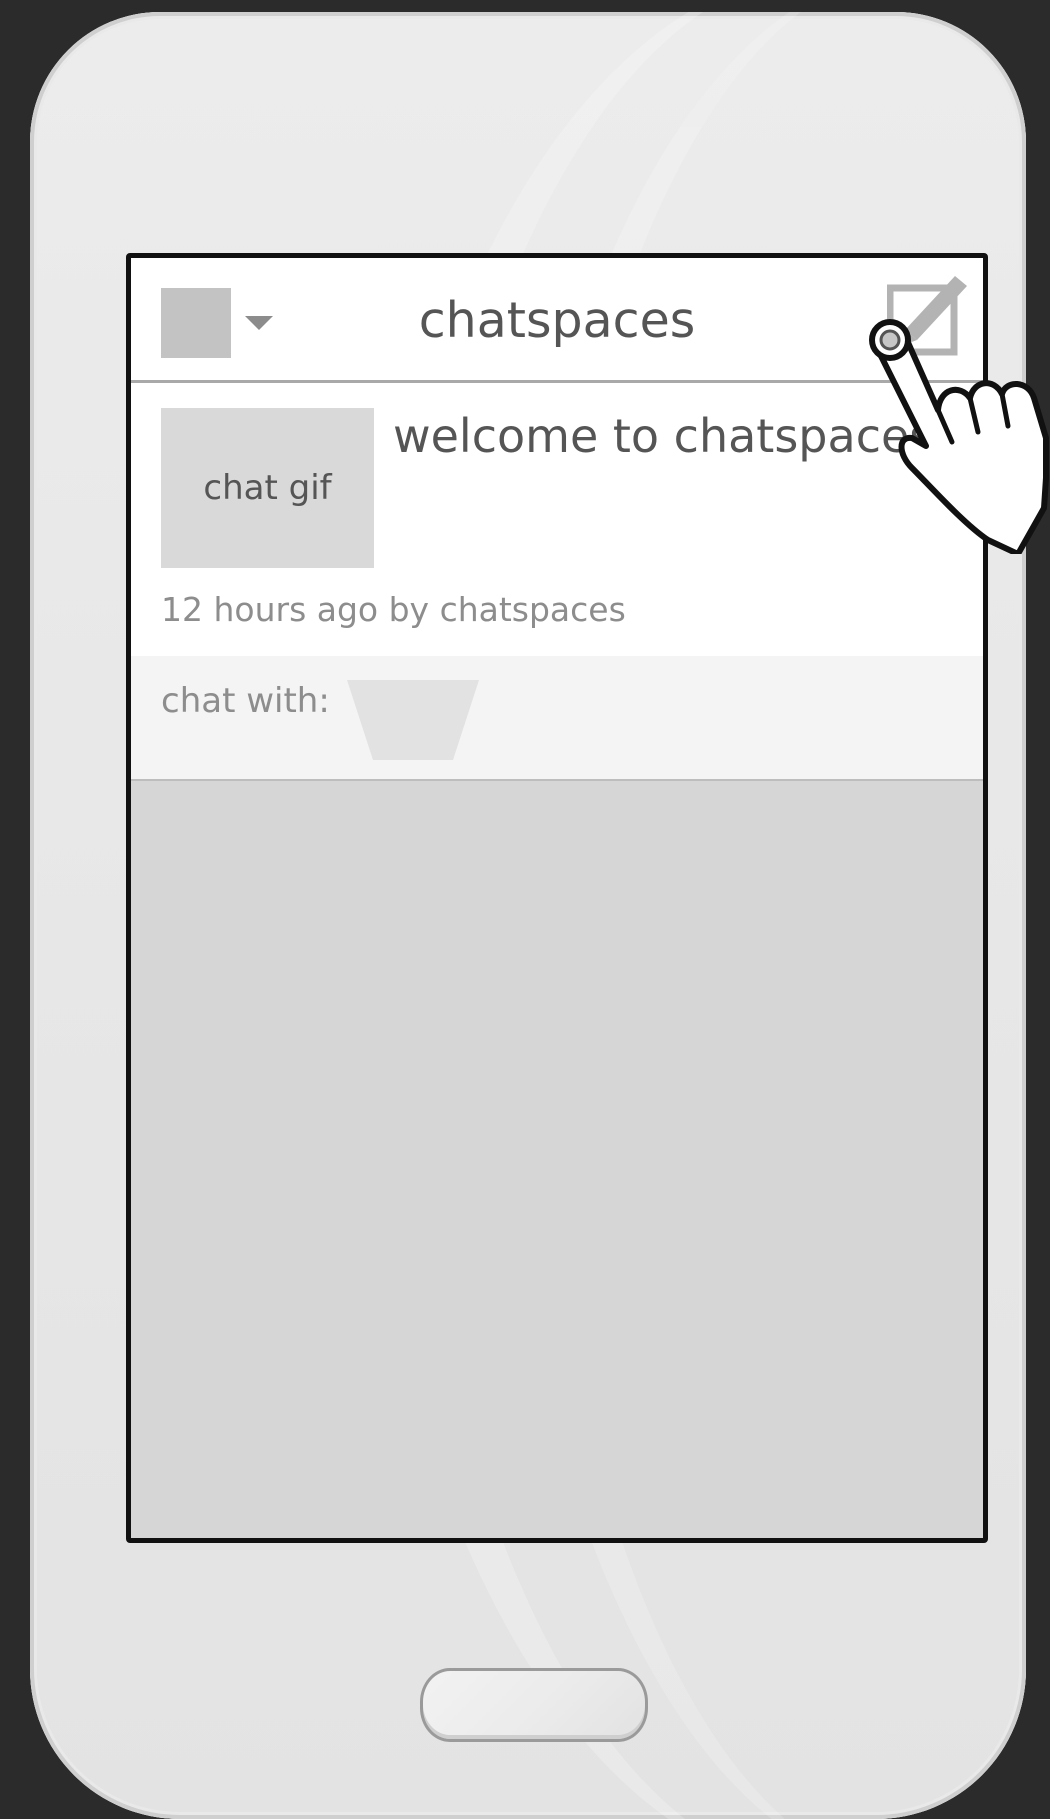  Describe the element at coordinates (393, 609) in the screenshot. I see `post-meta: 12 hours ago by chatspaces` at that location.